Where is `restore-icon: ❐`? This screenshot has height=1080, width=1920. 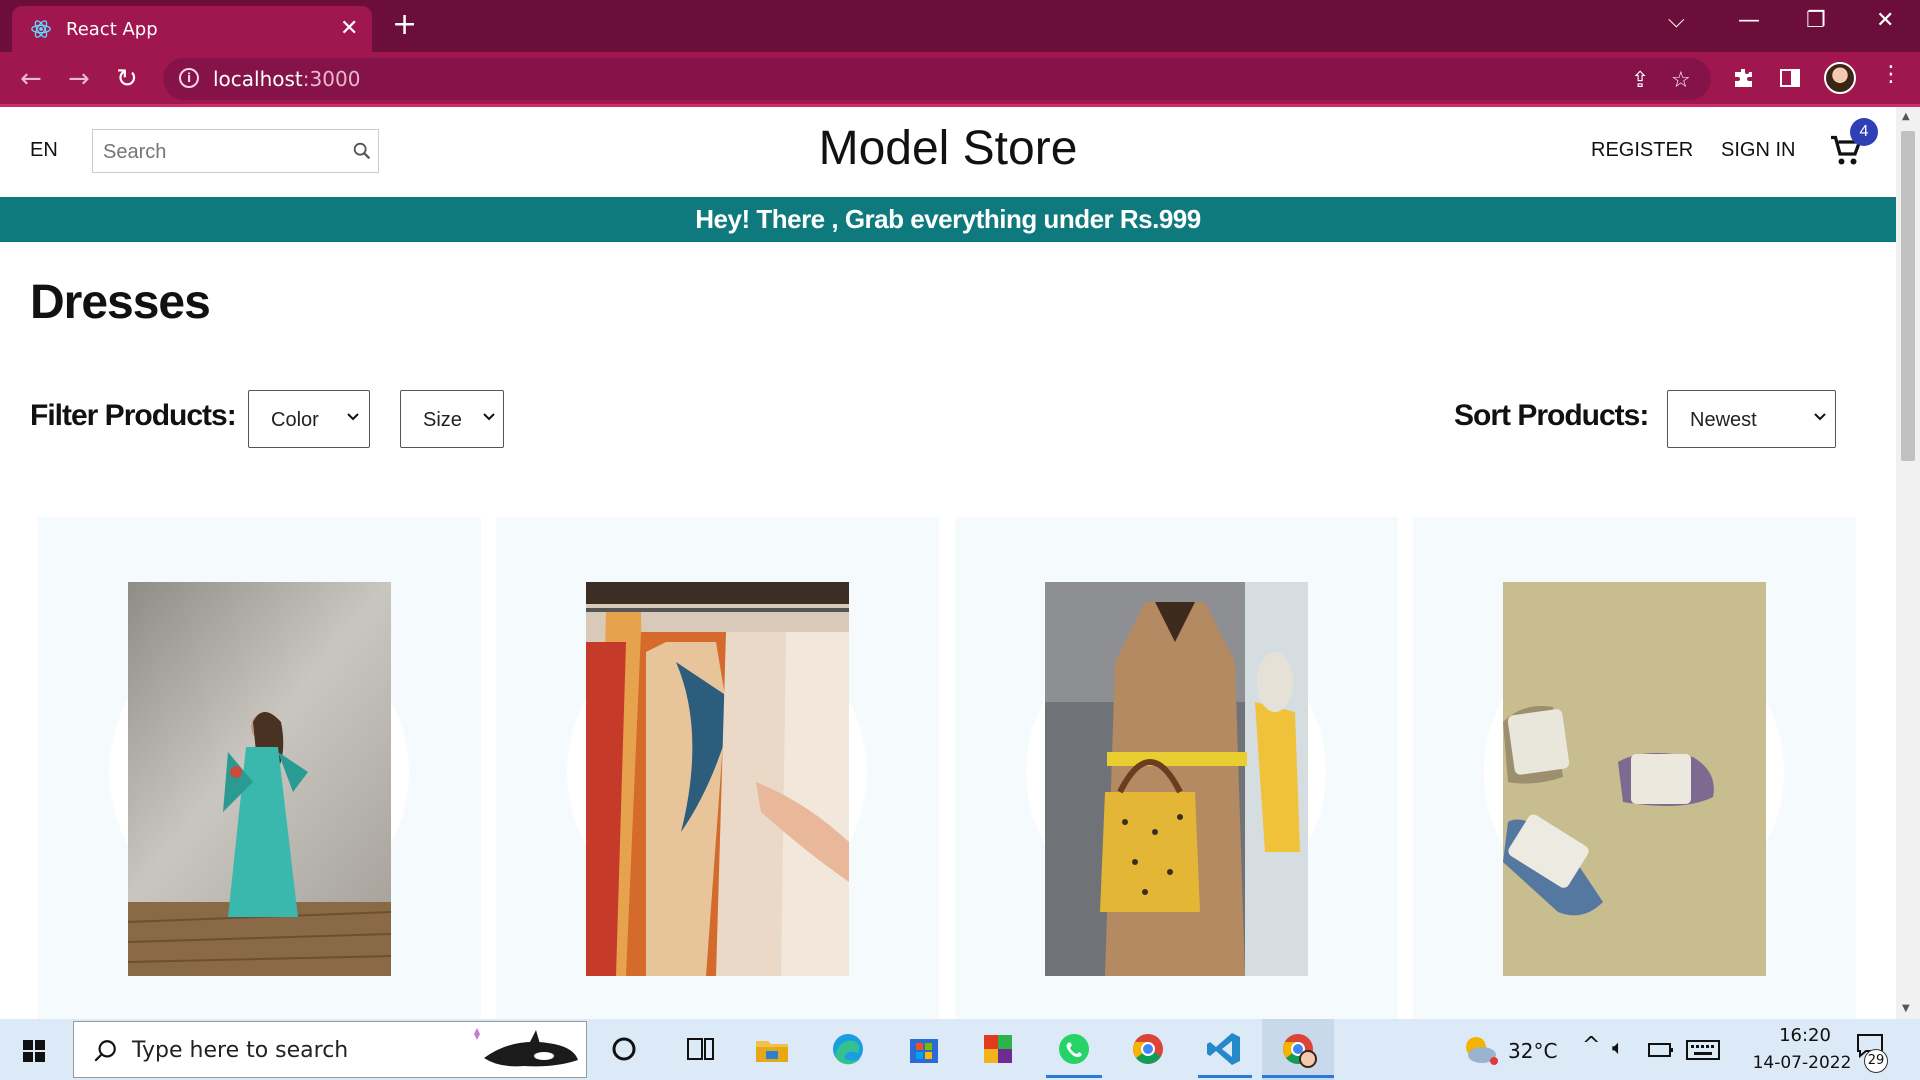
restore-icon: ❐ is located at coordinates (1816, 20).